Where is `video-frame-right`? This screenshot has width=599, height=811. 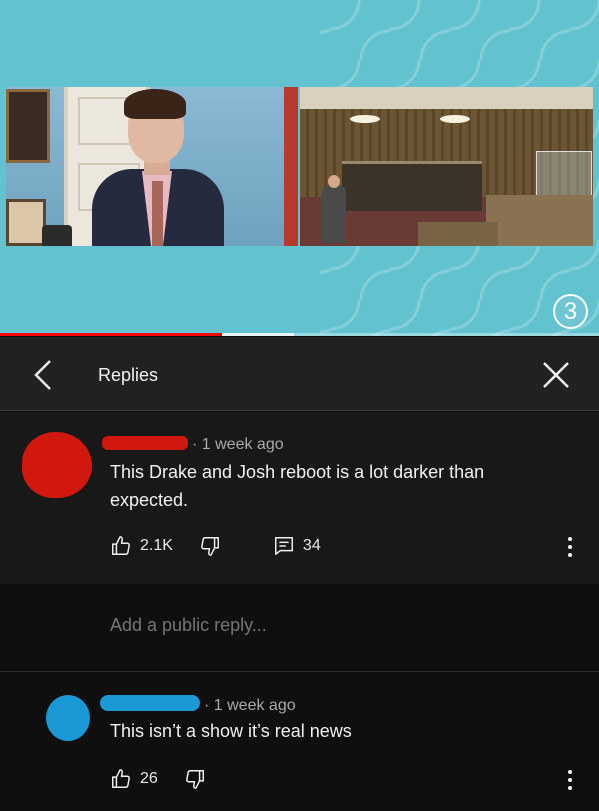
video-frame-right is located at coordinates (446, 166).